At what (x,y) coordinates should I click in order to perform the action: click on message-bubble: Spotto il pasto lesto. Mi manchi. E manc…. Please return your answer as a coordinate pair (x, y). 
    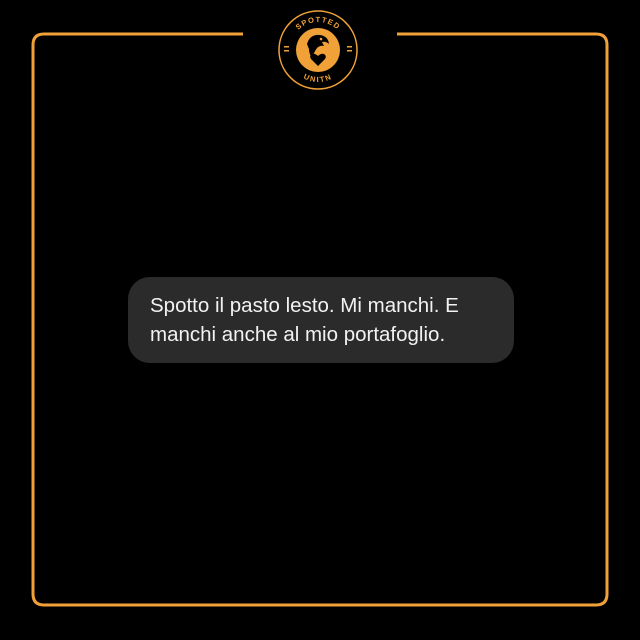
    Looking at the image, I should click on (321, 320).